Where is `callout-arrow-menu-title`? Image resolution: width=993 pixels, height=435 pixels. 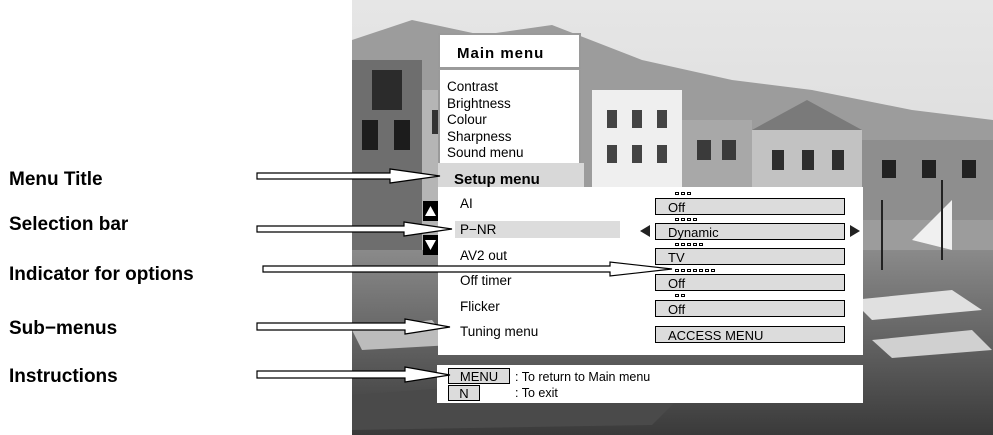
callout-arrow-menu-title is located at coordinates (348, 176).